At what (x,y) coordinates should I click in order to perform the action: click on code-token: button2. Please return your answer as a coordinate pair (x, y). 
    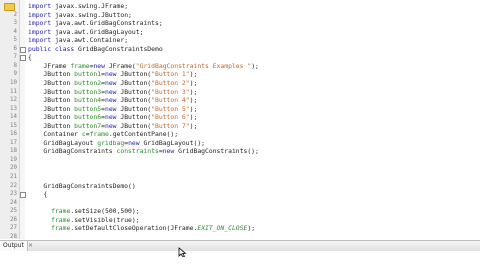
    Looking at the image, I should click on (88, 82).